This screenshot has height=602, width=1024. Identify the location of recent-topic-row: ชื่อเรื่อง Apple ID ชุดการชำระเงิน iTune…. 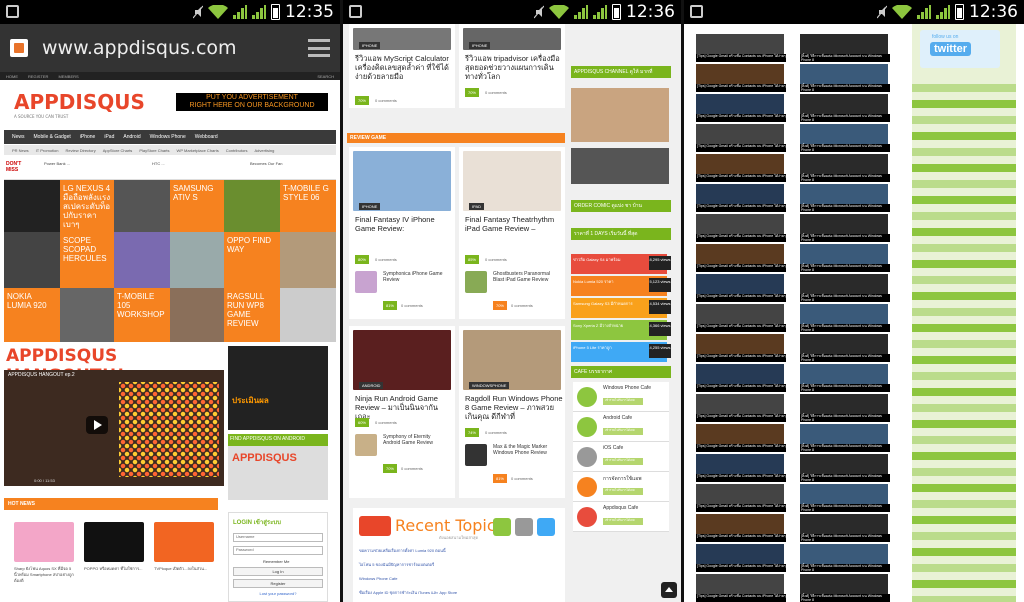
(459, 592).